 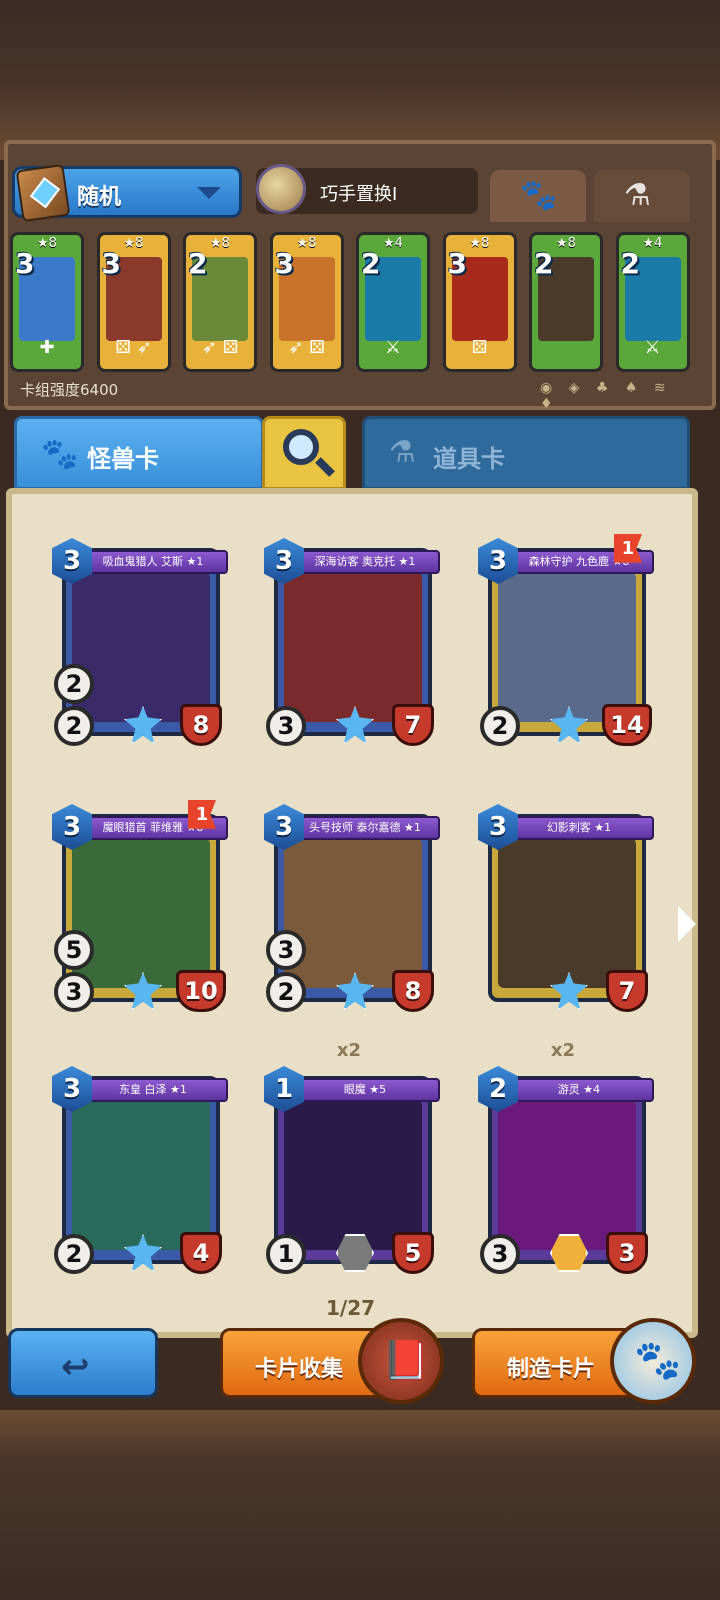 What do you see at coordinates (551, 1369) in the screenshot?
I see `craft-card-label: 制造卡片` at bounding box center [551, 1369].